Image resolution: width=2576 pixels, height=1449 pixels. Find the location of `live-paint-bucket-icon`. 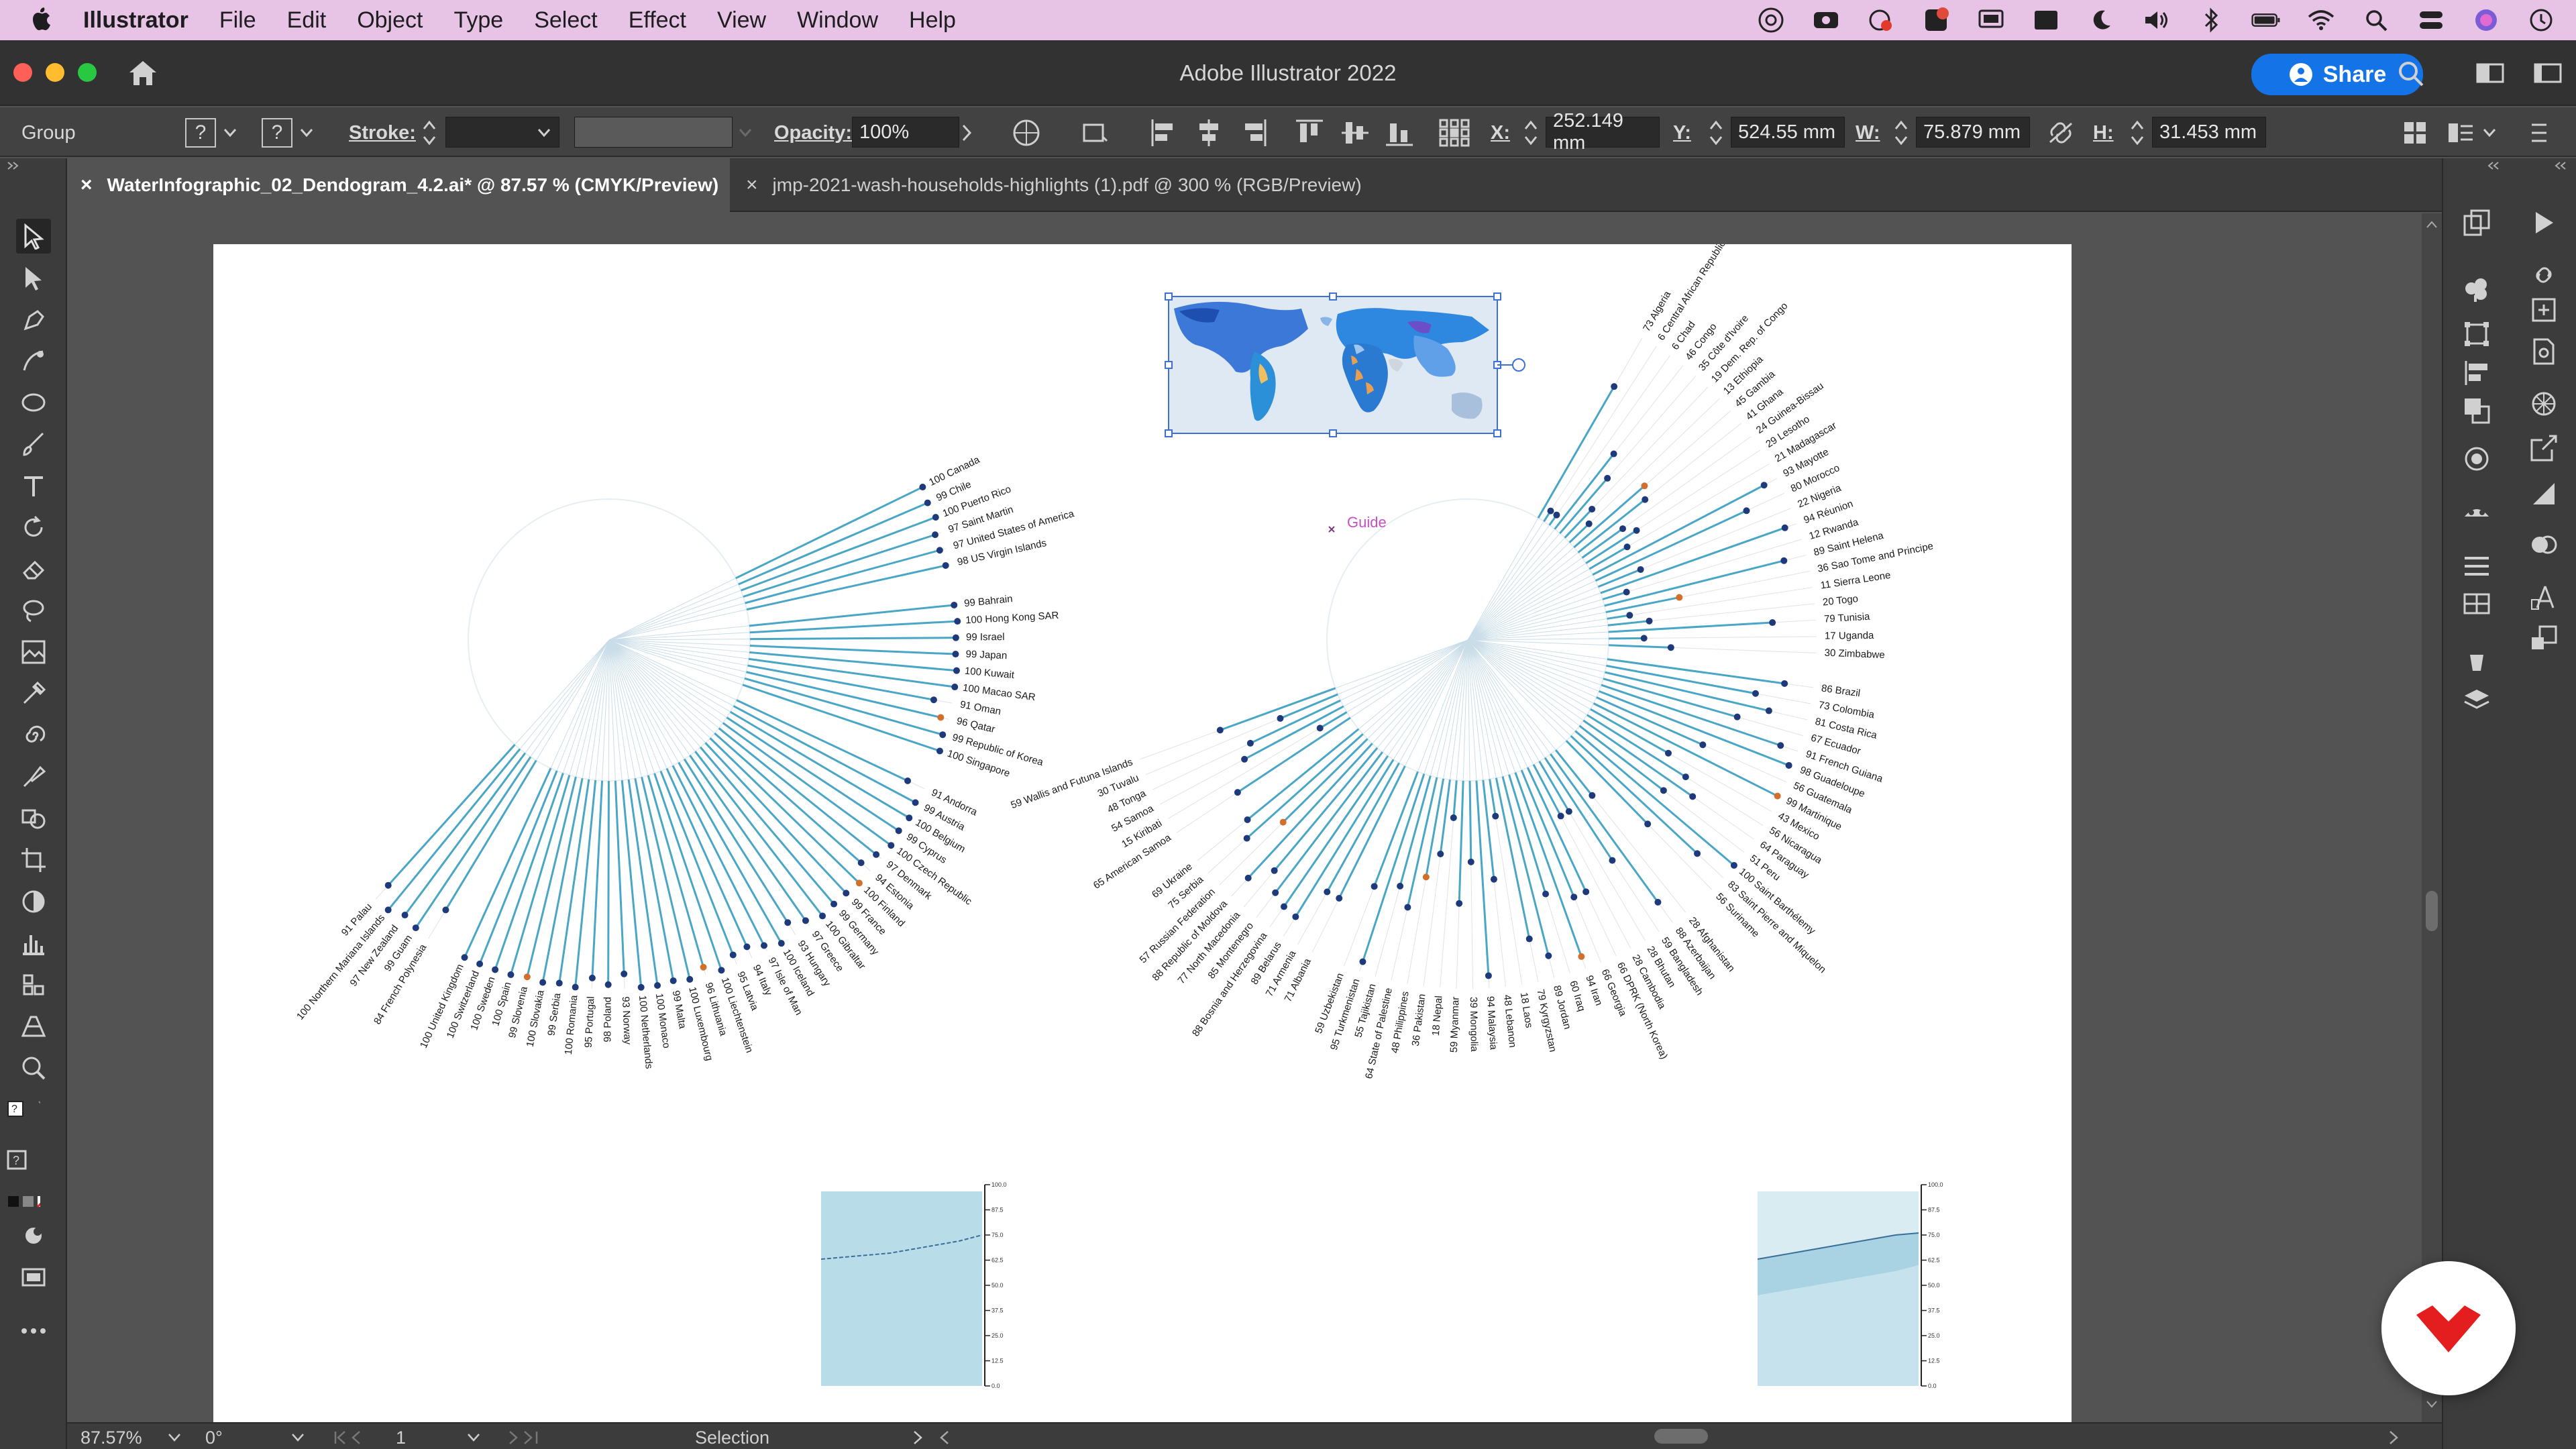

live-paint-bucket-icon is located at coordinates (33, 901).